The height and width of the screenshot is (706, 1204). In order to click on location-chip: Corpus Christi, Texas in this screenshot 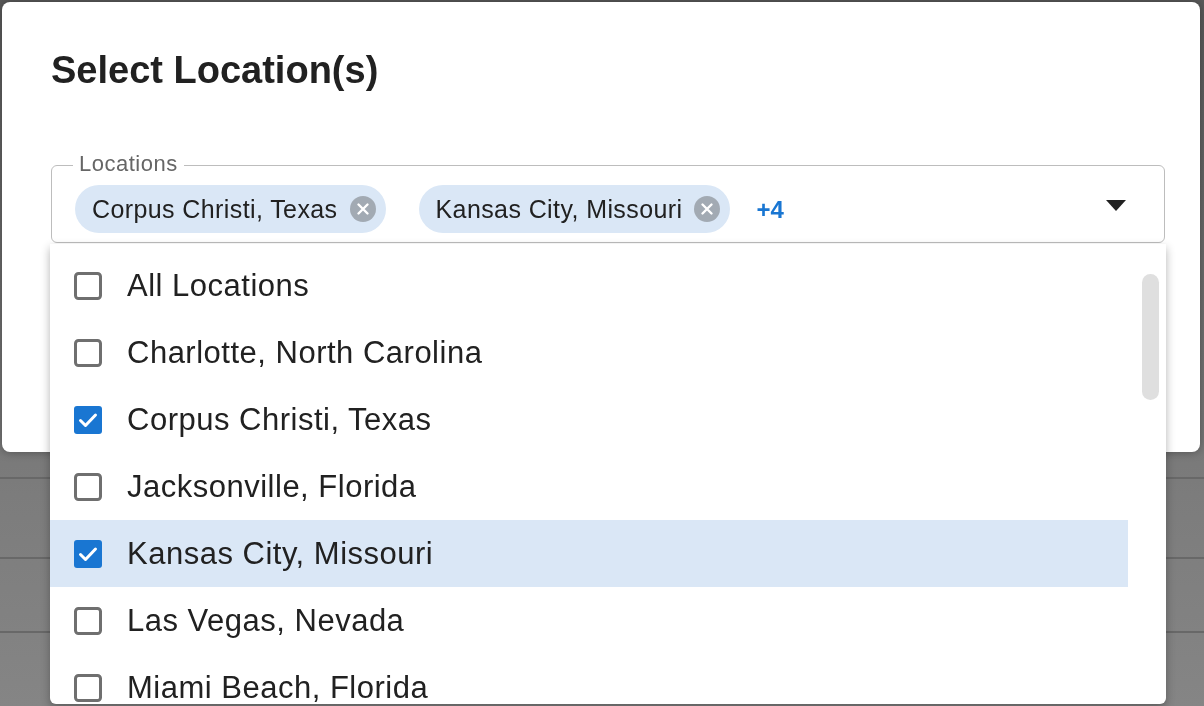, I will do `click(230, 209)`.